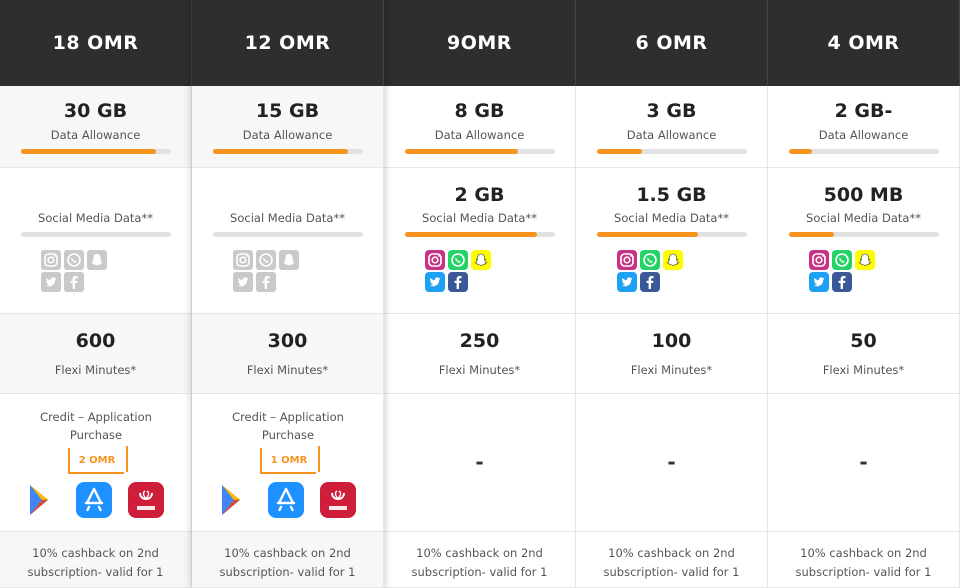  I want to click on data-amount: 3 GB, so click(671, 111).